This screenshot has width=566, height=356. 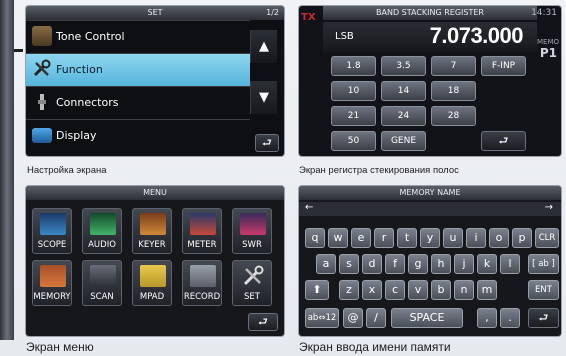 What do you see at coordinates (315, 238) in the screenshot?
I see `key-q: q` at bounding box center [315, 238].